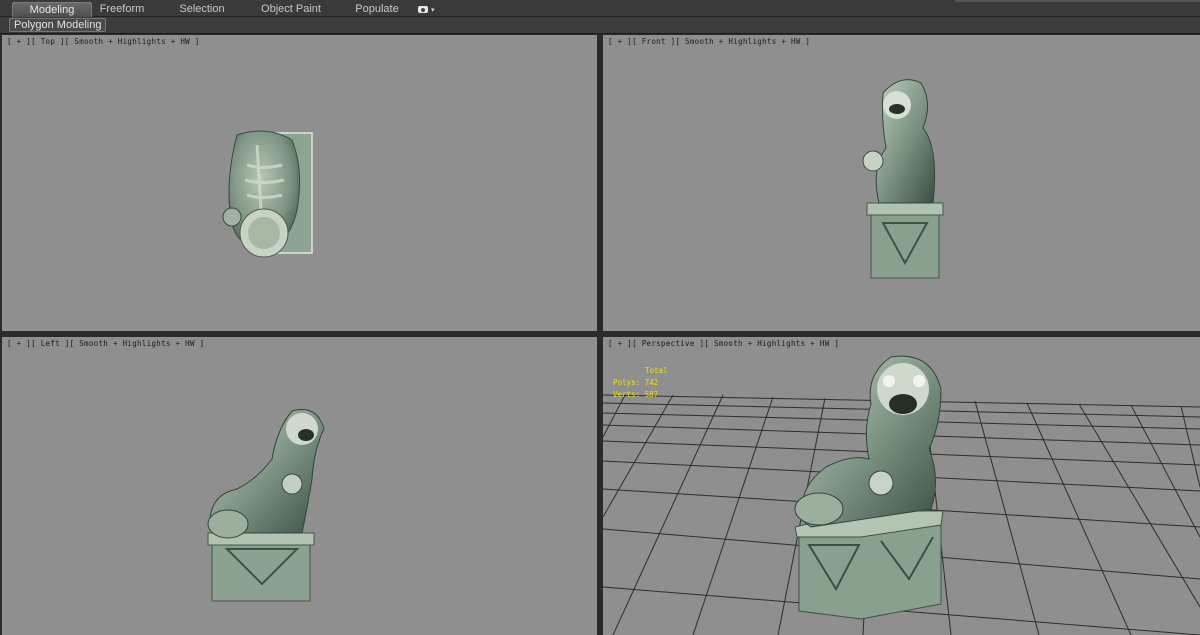 Image resolution: width=1200 pixels, height=635 pixels. Describe the element at coordinates (122, 9) in the screenshot. I see `tab-freeform: Freeform` at that location.